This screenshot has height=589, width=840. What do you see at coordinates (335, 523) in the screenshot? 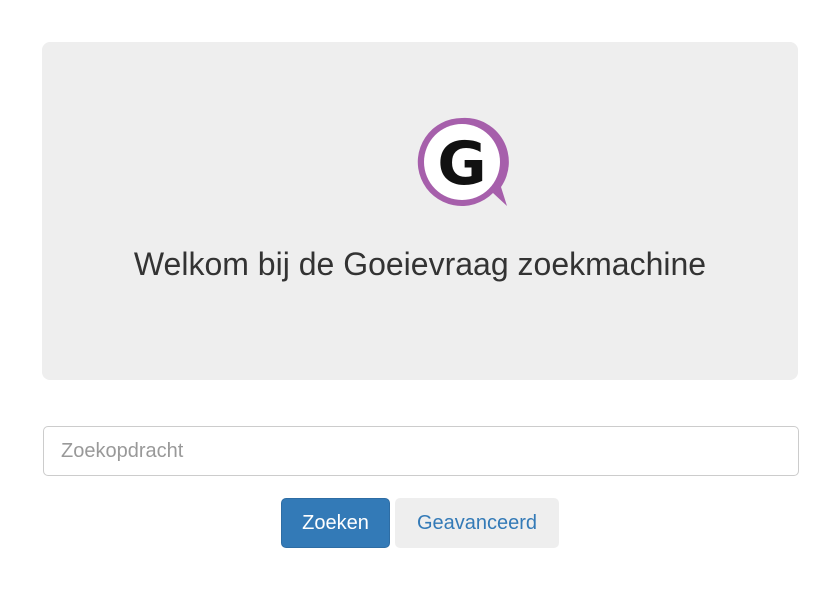
I see `search-button: Zoeken` at bounding box center [335, 523].